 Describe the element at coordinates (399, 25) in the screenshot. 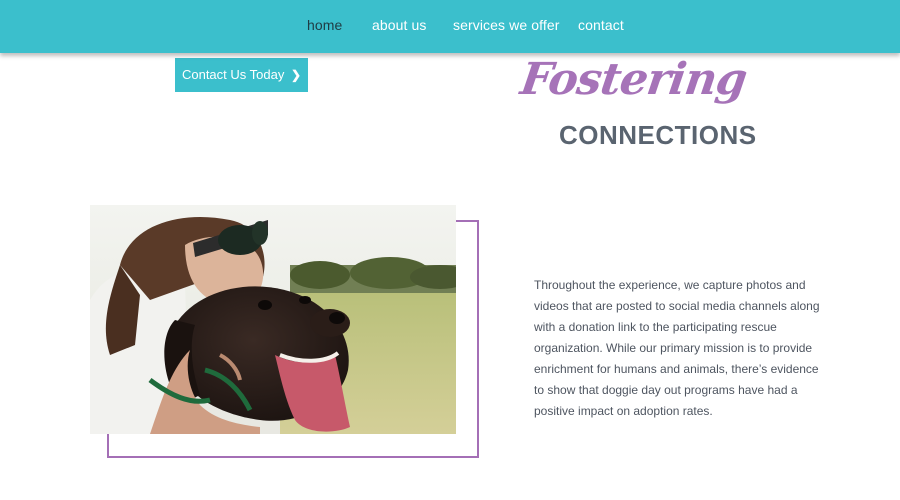

I see `nav-link-about-us: about us` at that location.